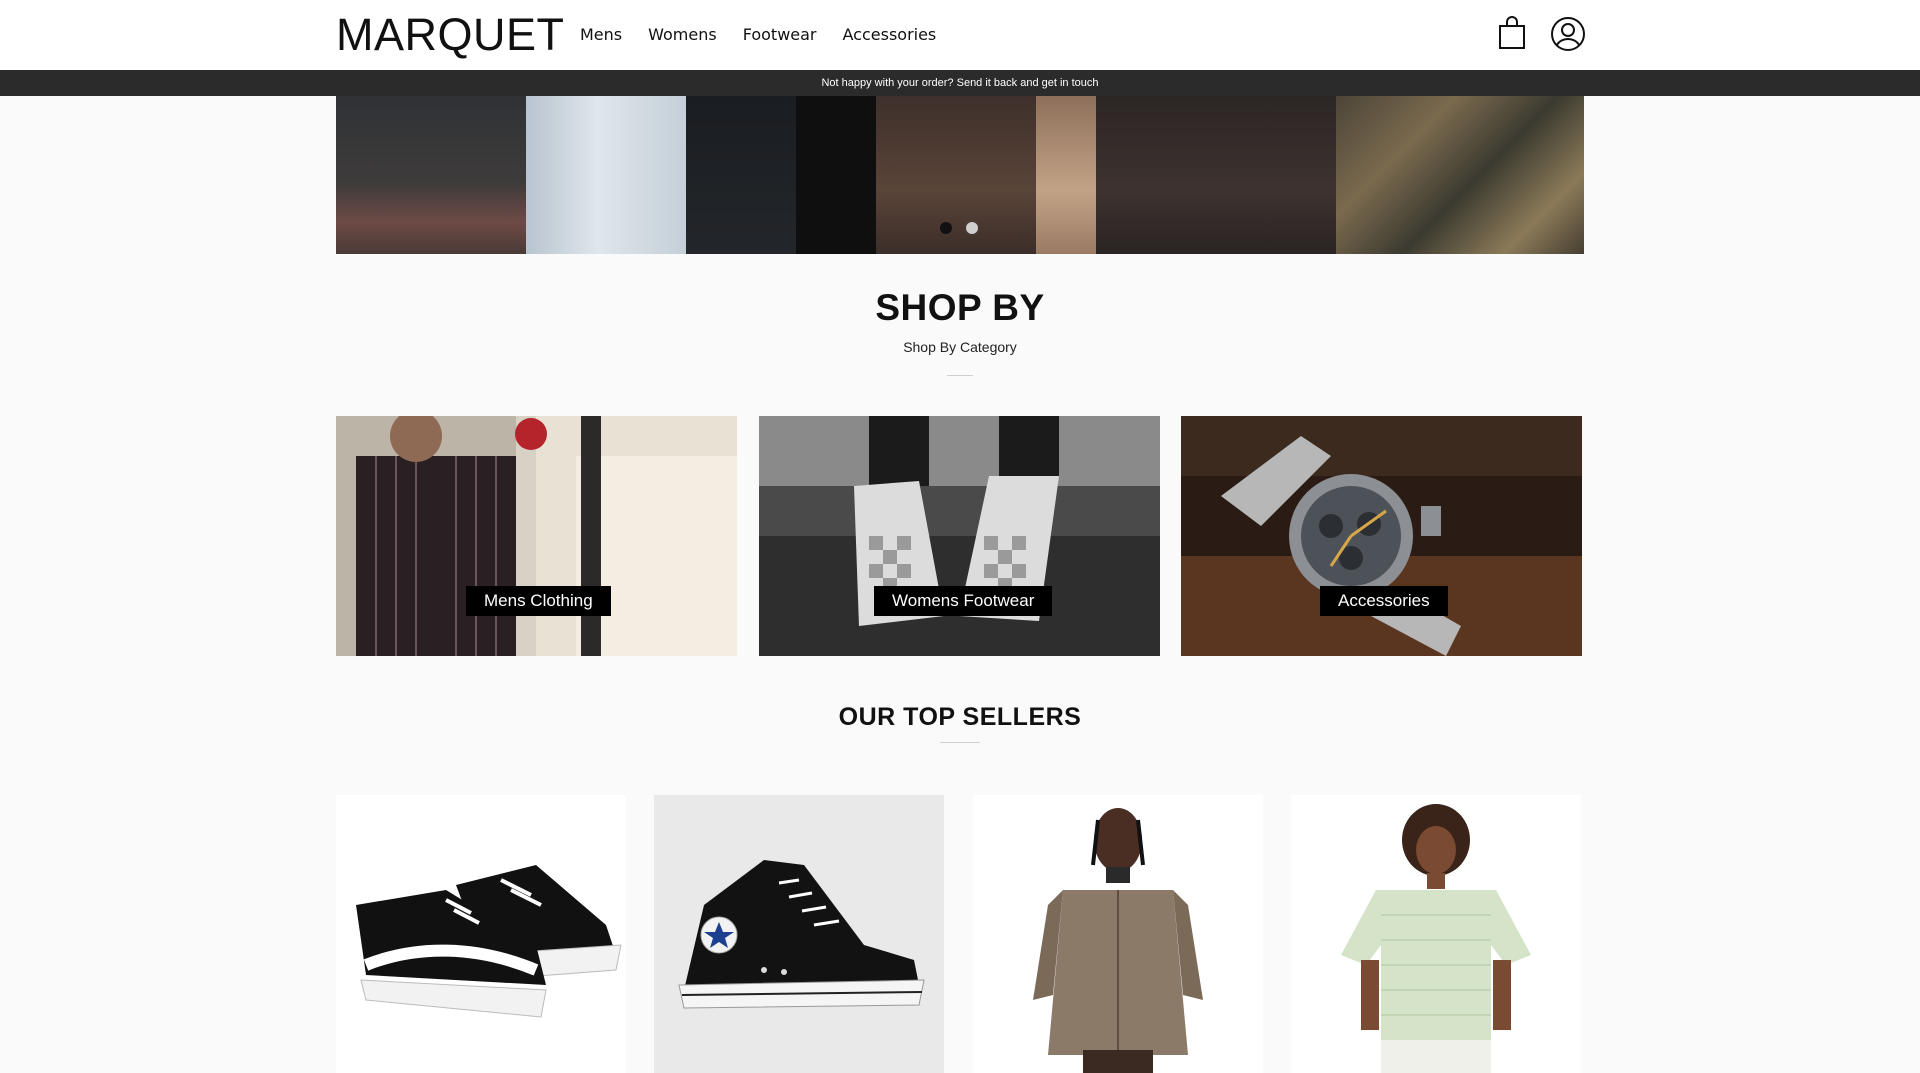  Describe the element at coordinates (780, 35) in the screenshot. I see `nav-footwear: Footwear` at that location.